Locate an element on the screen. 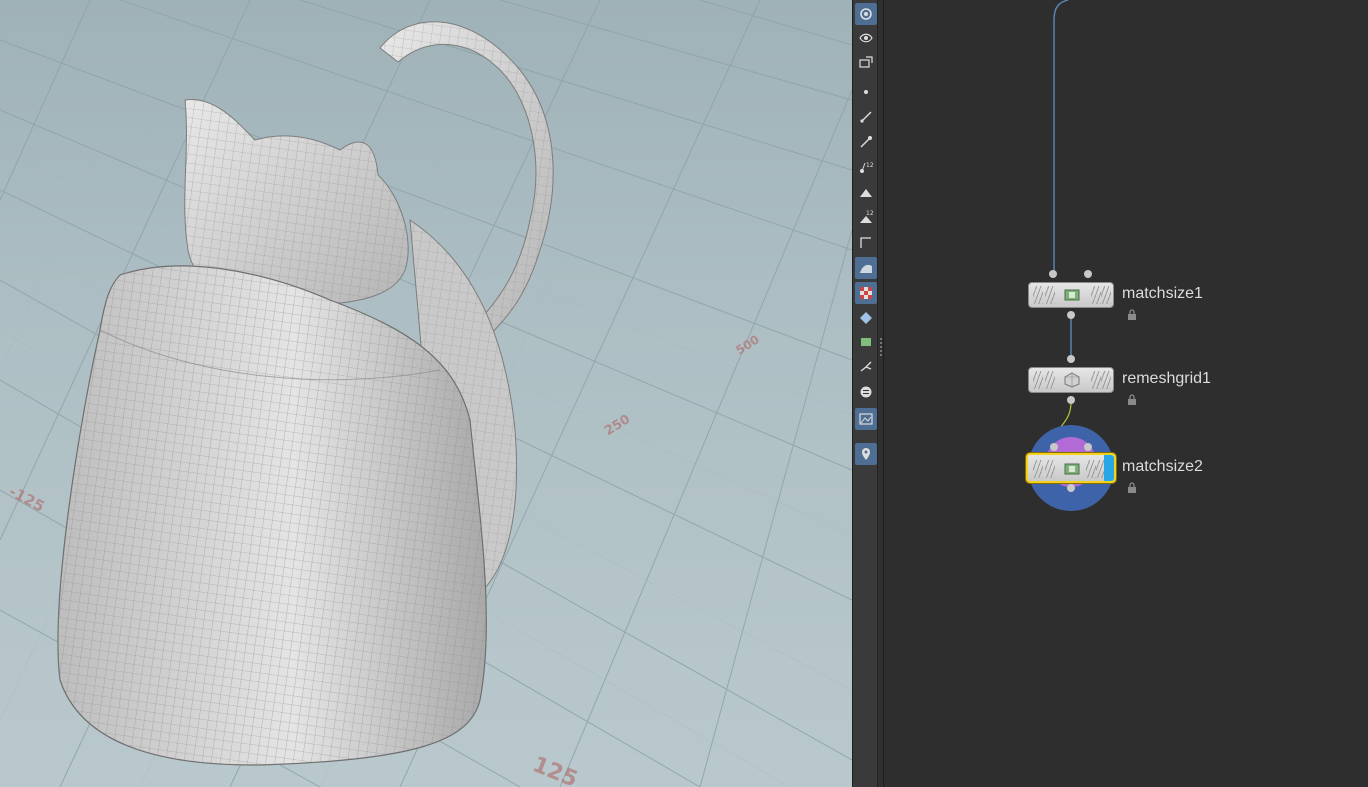 The width and height of the screenshot is (1368, 787). point-numbers-button: 12 is located at coordinates (866, 167).